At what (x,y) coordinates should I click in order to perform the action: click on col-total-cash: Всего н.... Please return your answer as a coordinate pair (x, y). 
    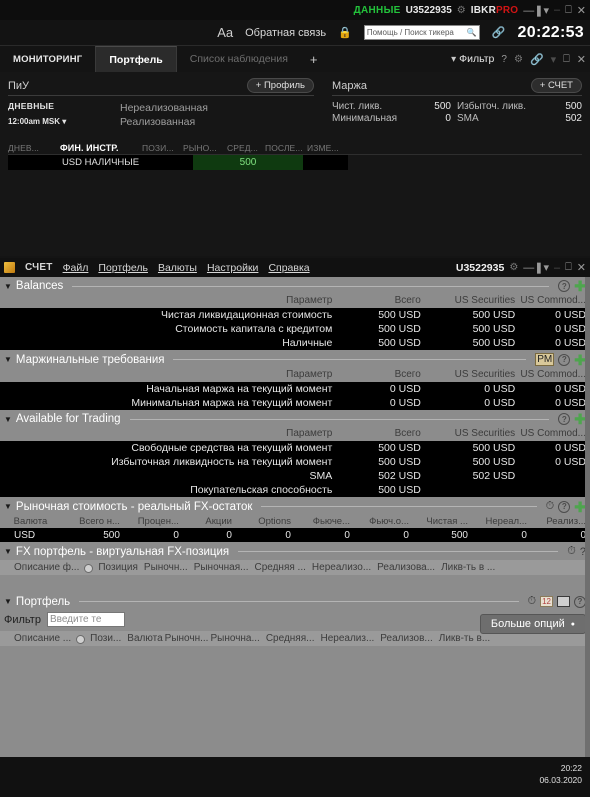
    Looking at the image, I should click on (94, 521).